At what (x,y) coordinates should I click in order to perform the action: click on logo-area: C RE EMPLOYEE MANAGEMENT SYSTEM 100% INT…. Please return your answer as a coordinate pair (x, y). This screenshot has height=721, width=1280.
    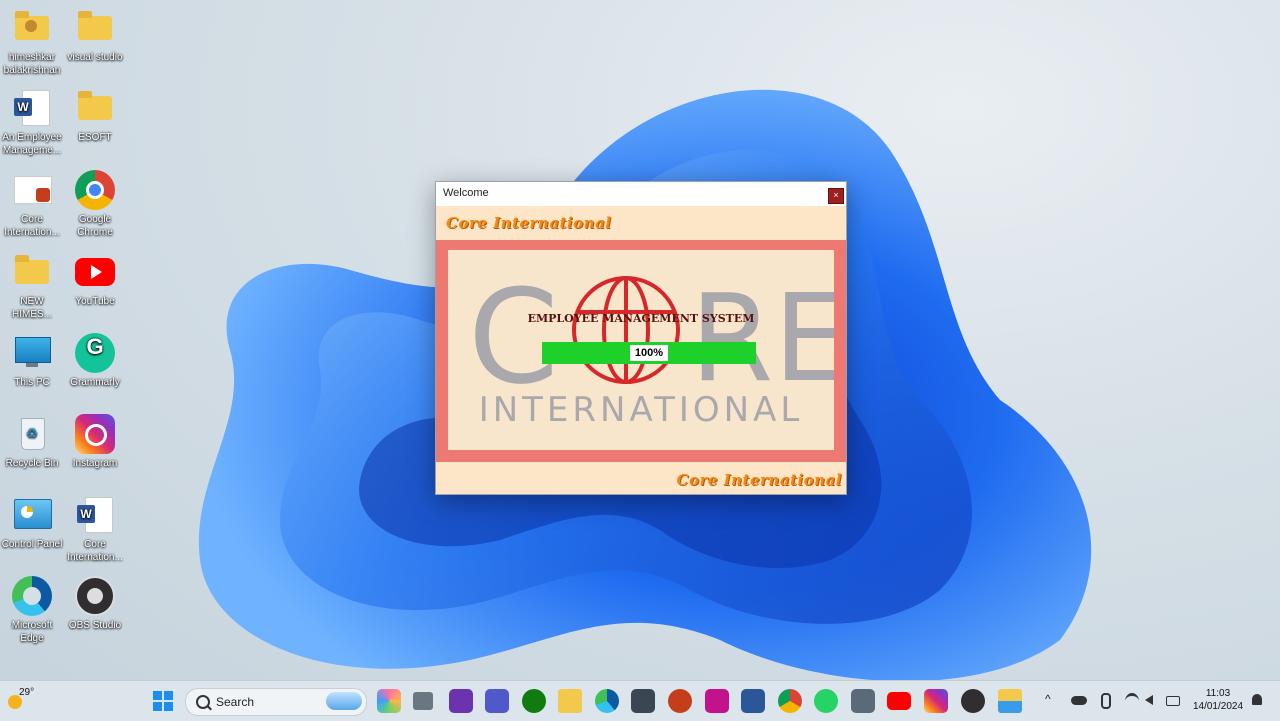
    Looking at the image, I should click on (641, 350).